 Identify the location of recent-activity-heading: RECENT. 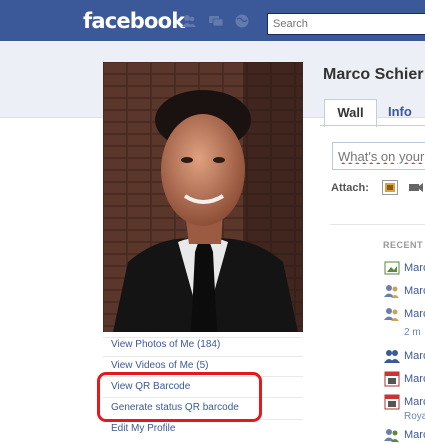
(403, 245).